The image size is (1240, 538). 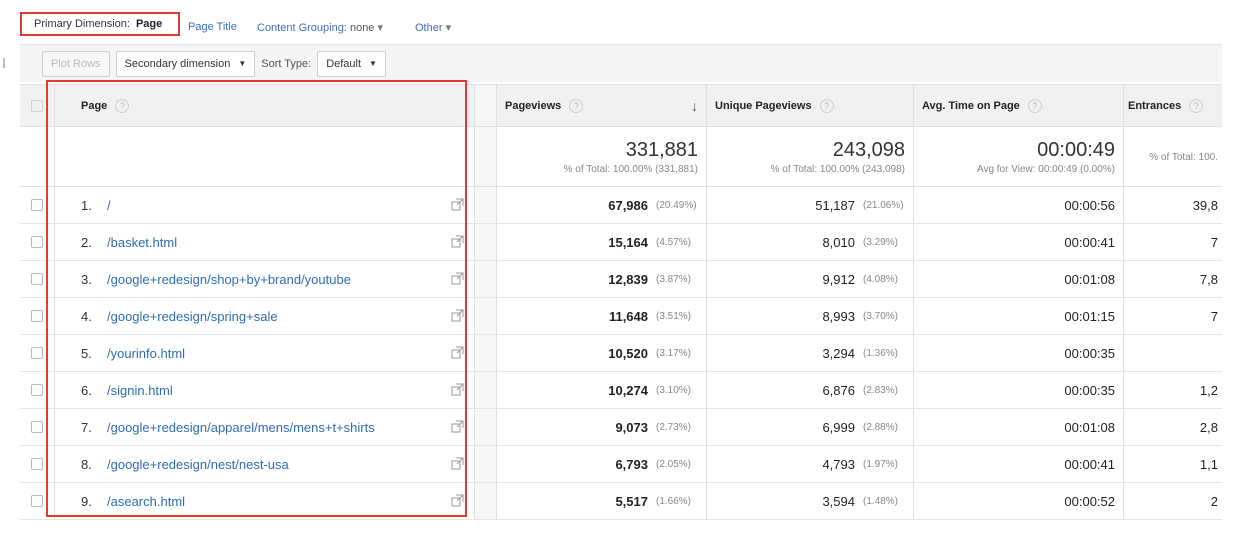 What do you see at coordinates (1089, 501) in the screenshot?
I see `row-avg-time-value: 00:00:52` at bounding box center [1089, 501].